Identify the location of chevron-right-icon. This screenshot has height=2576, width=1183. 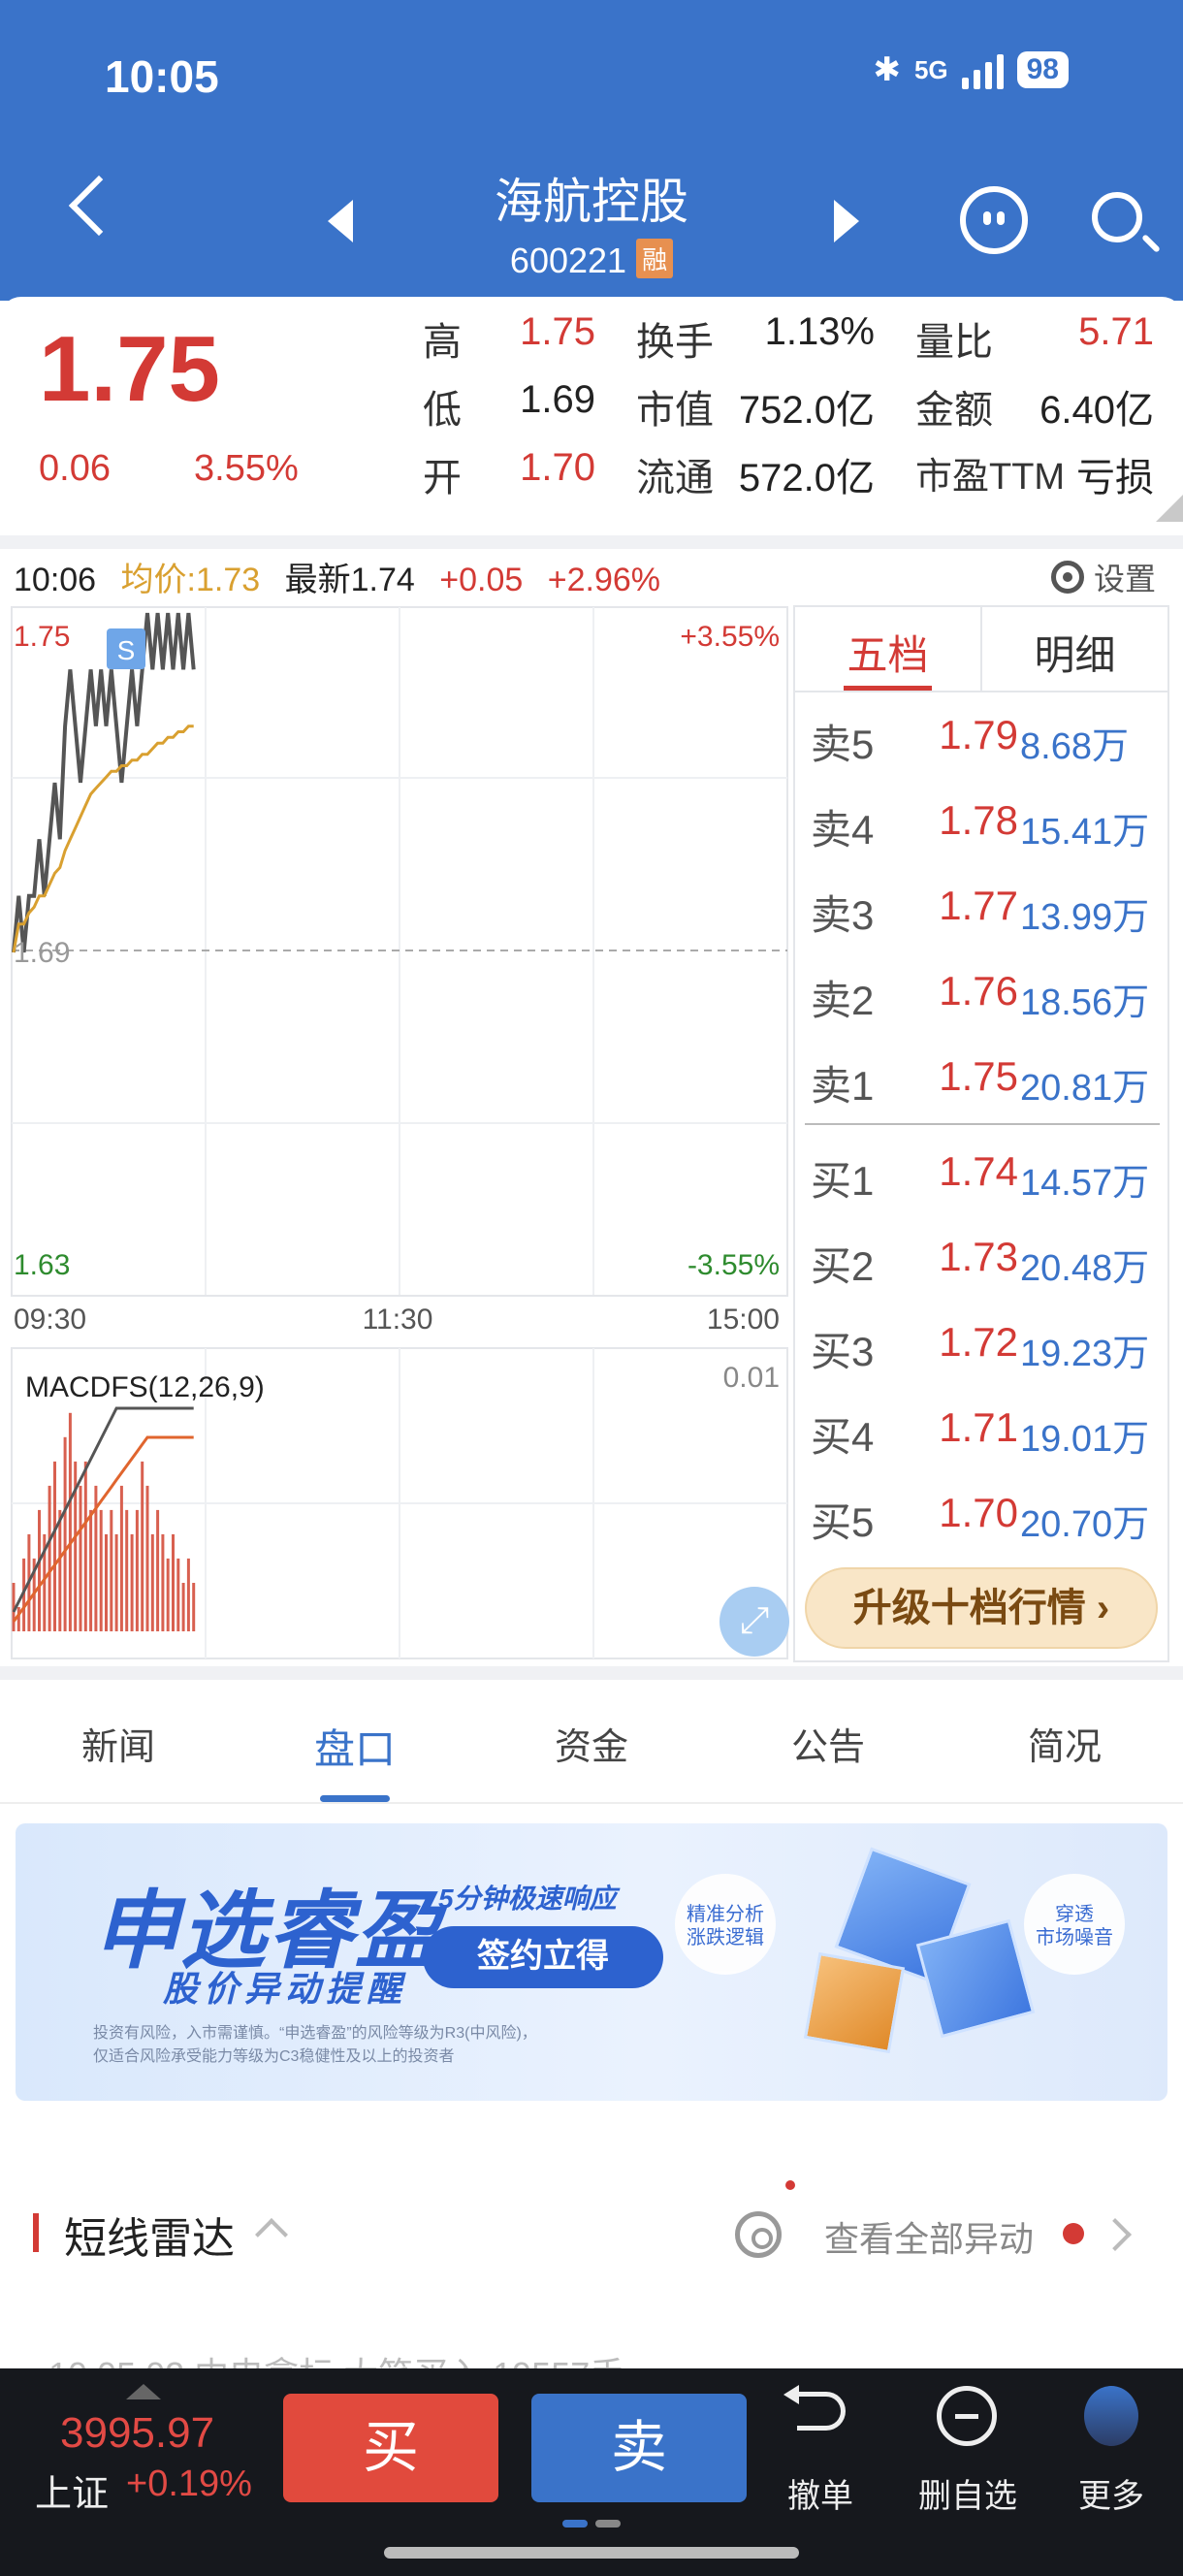
(1115, 2234).